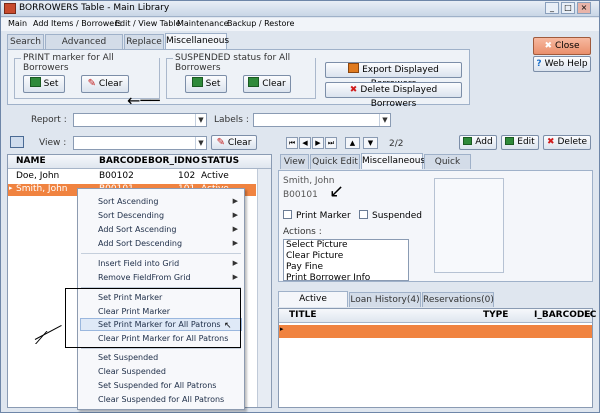  What do you see at coordinates (260, 23) in the screenshot?
I see `menu-backup-restore: Backup / Restore` at bounding box center [260, 23].